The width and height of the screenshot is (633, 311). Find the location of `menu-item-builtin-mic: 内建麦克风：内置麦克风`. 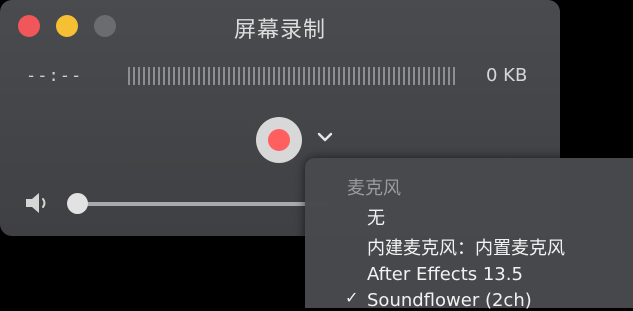

menu-item-builtin-mic: 内建麦克风：内置麦克风 is located at coordinates (466, 247).